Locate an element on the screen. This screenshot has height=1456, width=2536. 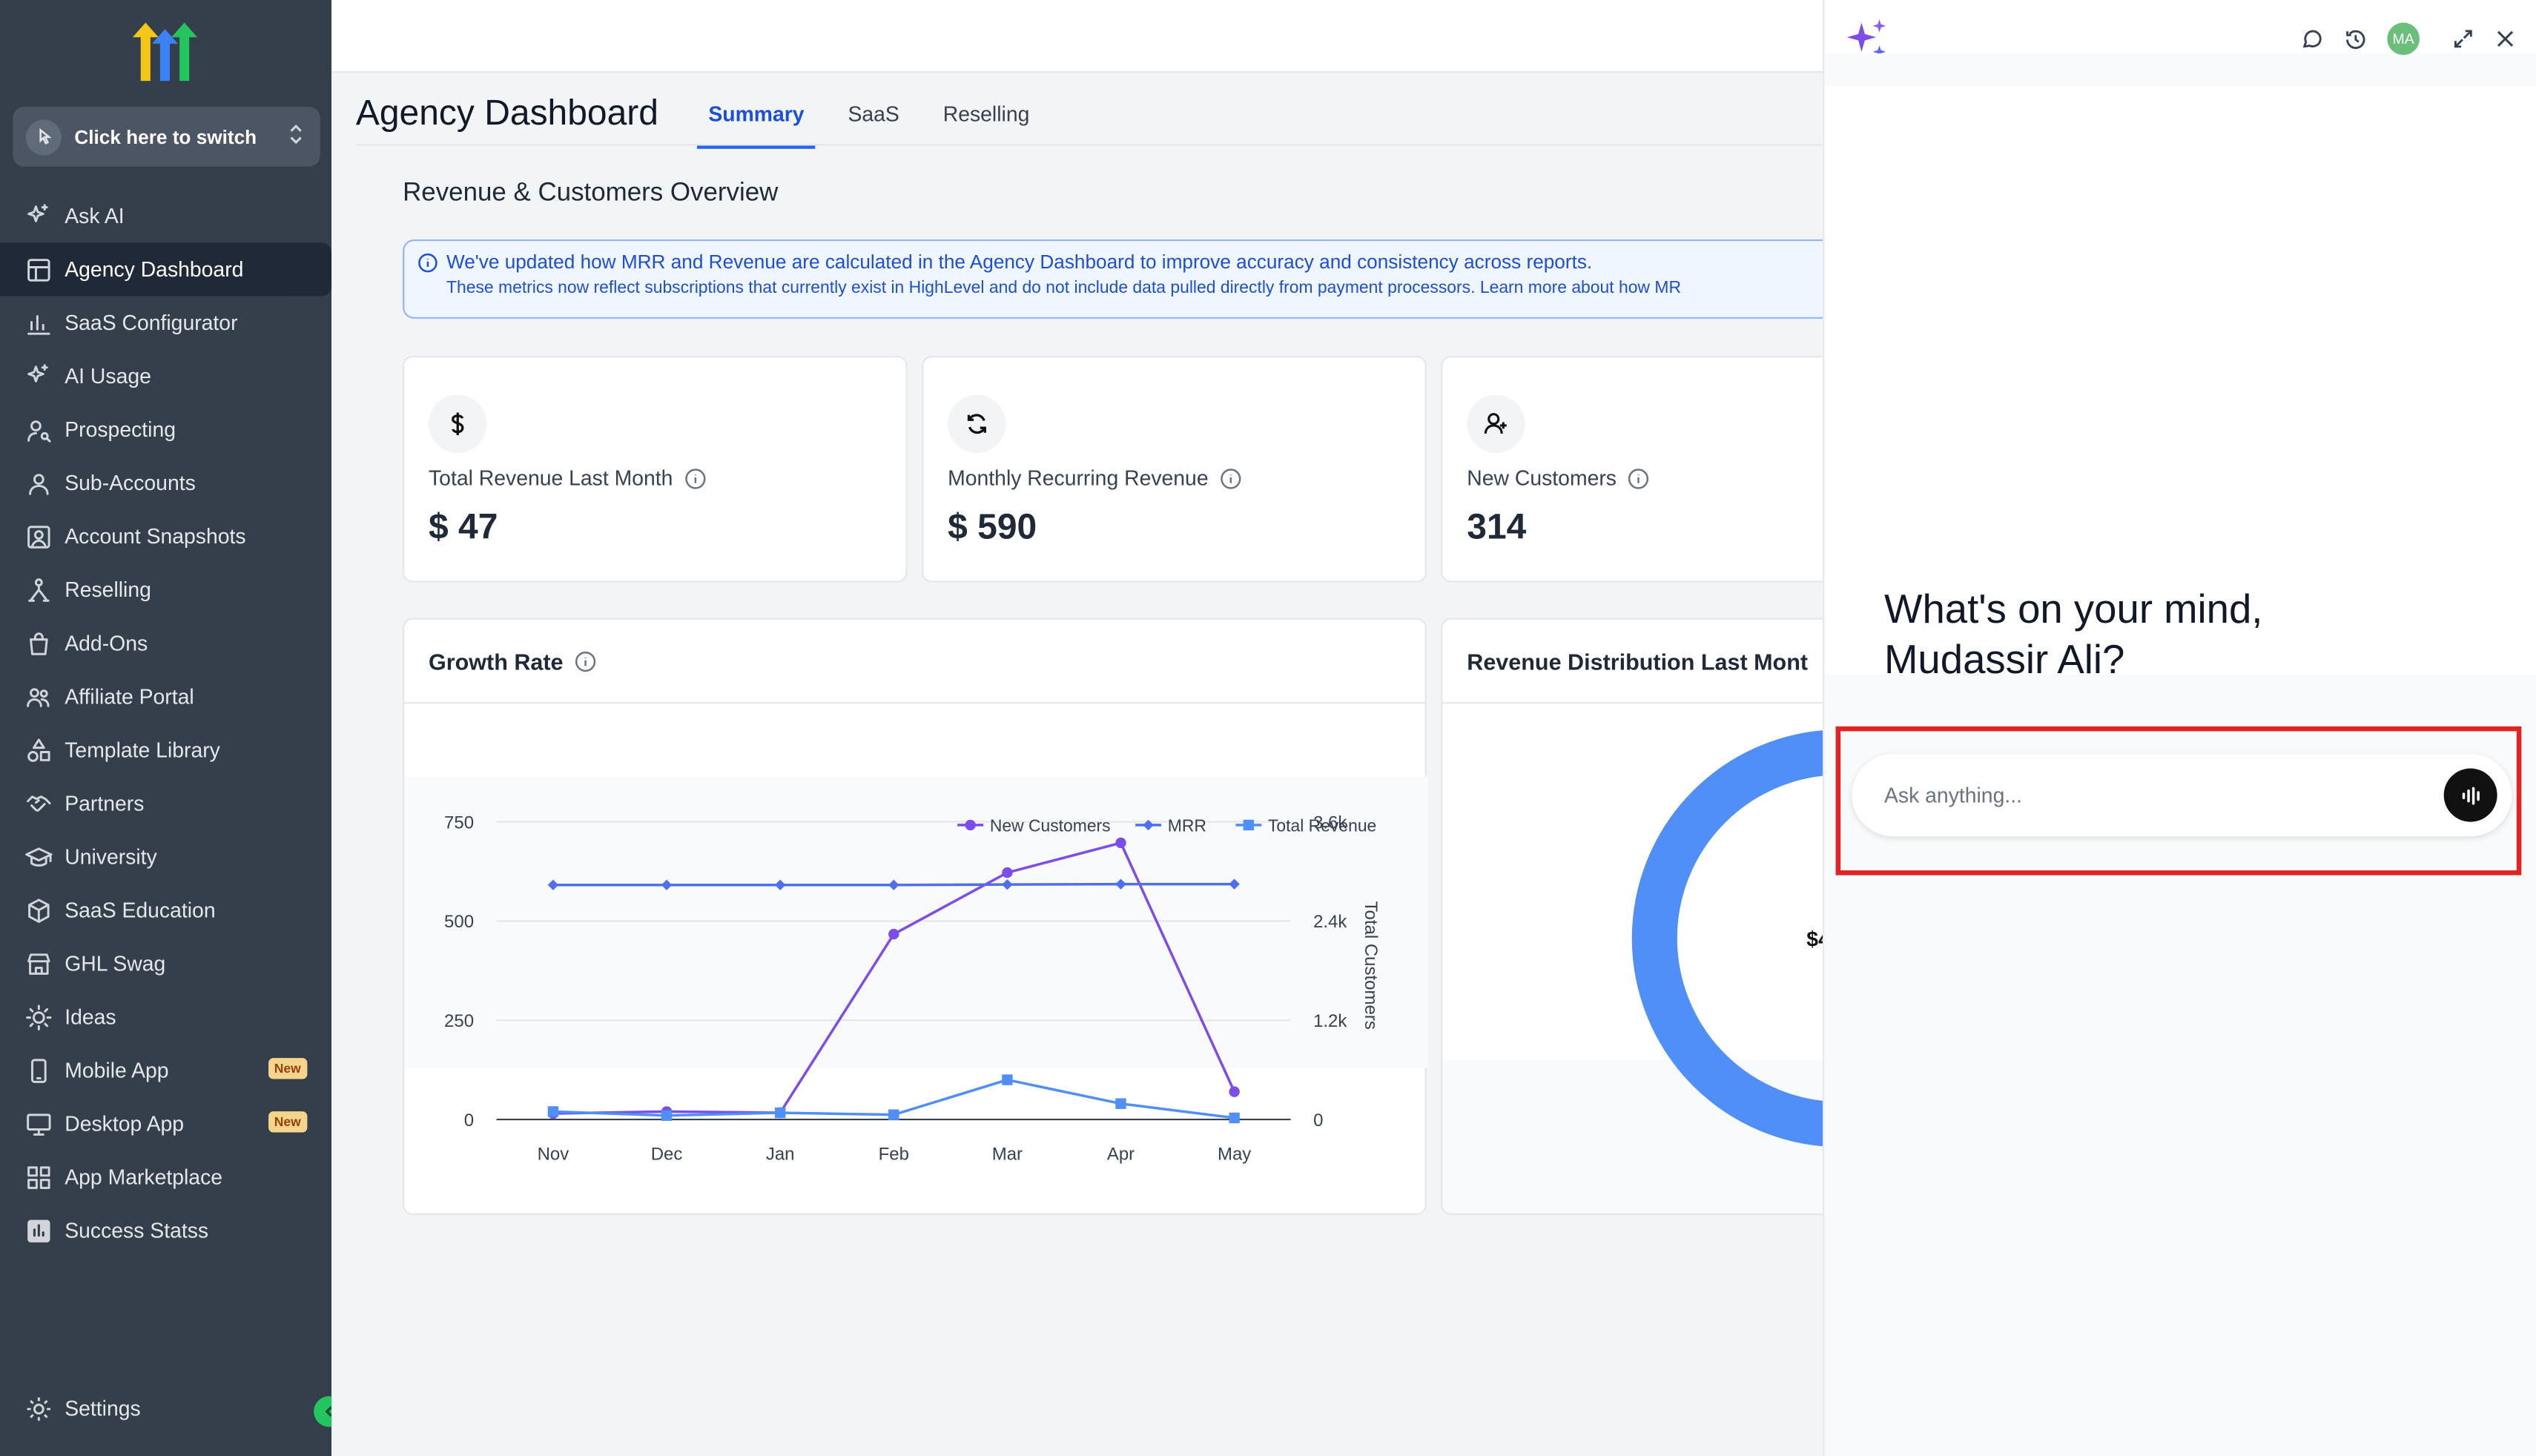
sidebar-item-label: Mobile App is located at coordinates (117, 1070).